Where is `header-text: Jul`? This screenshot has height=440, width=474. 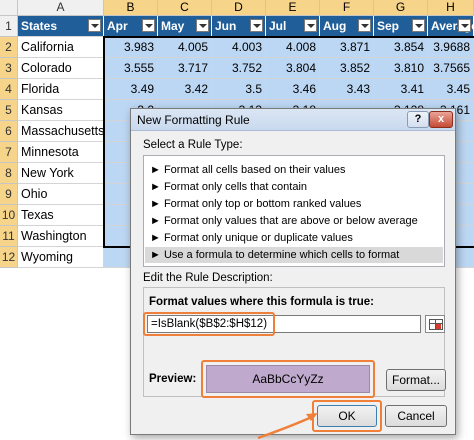 header-text: Jul is located at coordinates (278, 26).